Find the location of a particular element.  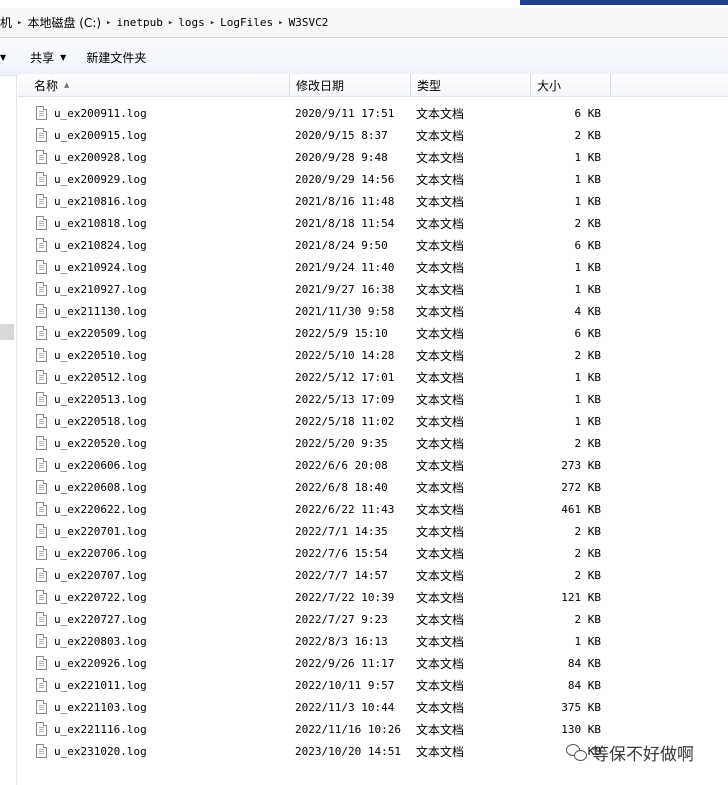

file-row: u_ex220510.log 2022/5/10 14:28 文本文档 2 KB is located at coordinates (368, 355).